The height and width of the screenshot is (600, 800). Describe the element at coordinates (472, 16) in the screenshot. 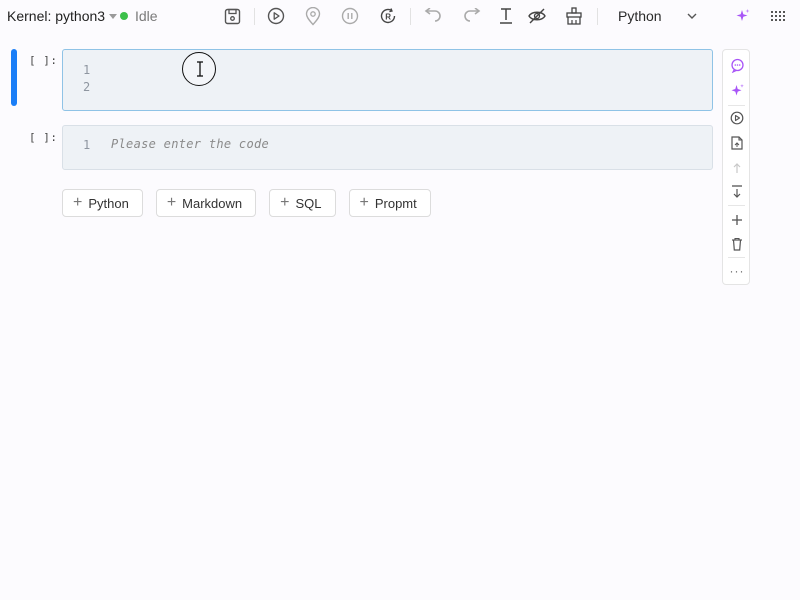

I see `redo-icon` at that location.